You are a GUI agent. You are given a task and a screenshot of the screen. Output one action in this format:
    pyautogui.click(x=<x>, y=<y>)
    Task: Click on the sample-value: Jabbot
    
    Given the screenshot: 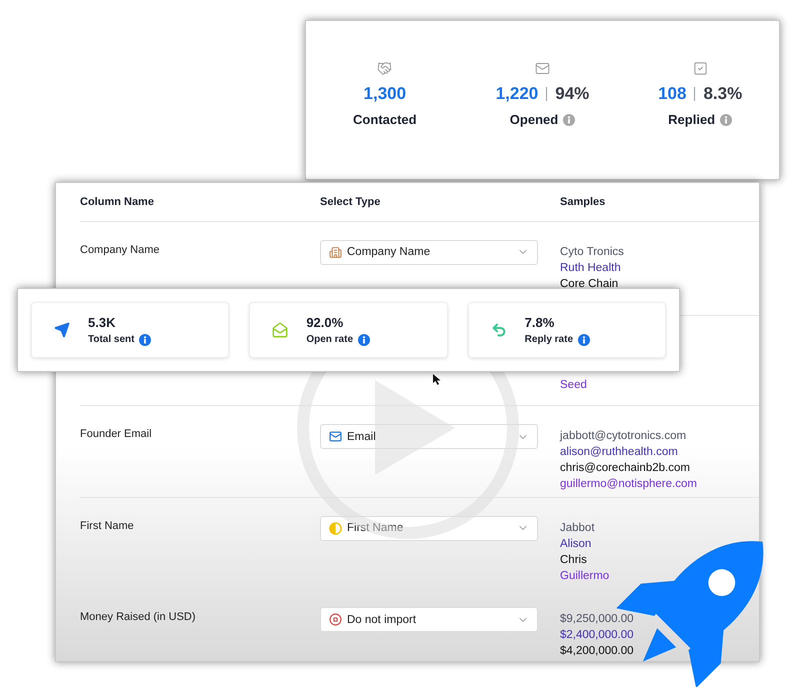 What is the action you would take?
    pyautogui.click(x=578, y=528)
    